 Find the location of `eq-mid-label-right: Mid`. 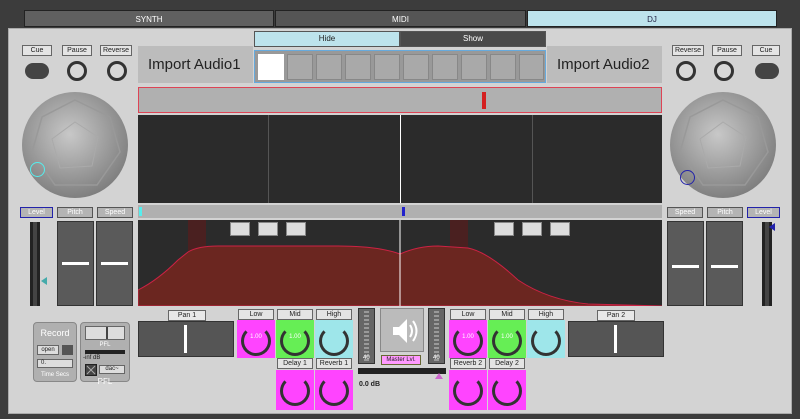

eq-mid-label-right: Mid is located at coordinates (507, 314).